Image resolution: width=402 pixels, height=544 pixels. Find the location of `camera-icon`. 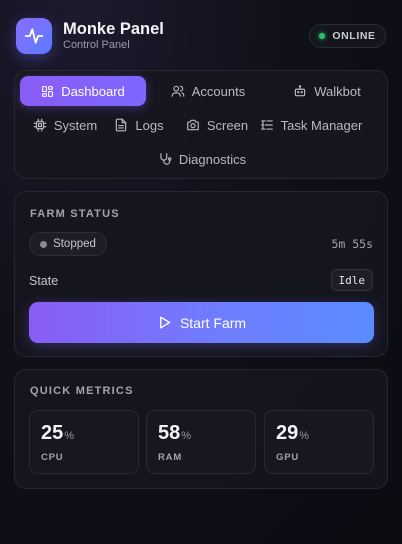

camera-icon is located at coordinates (193, 125).